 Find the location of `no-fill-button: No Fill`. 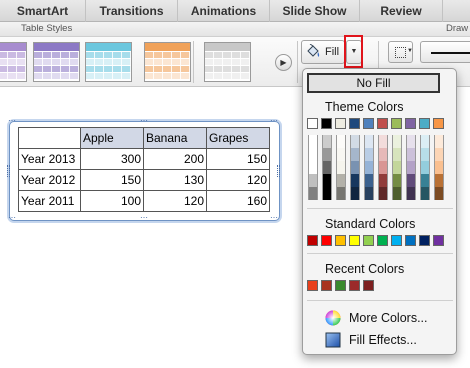

no-fill-button: No Fill is located at coordinates (373, 83).